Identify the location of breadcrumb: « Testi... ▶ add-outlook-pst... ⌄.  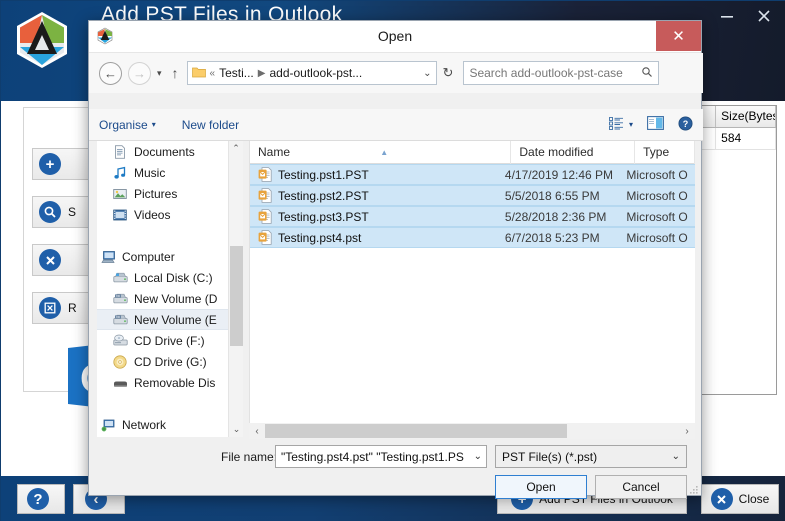
(311, 73).